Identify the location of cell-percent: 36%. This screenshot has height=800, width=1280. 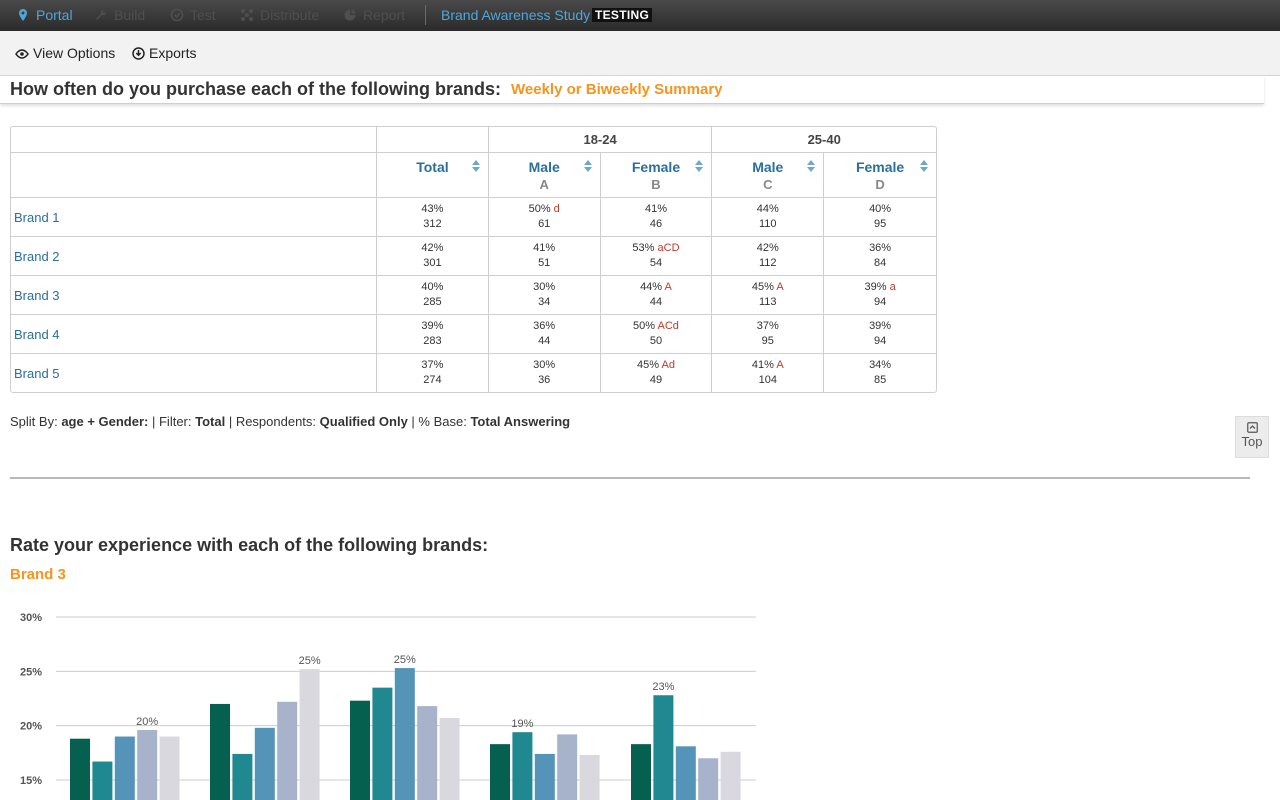
(880, 248).